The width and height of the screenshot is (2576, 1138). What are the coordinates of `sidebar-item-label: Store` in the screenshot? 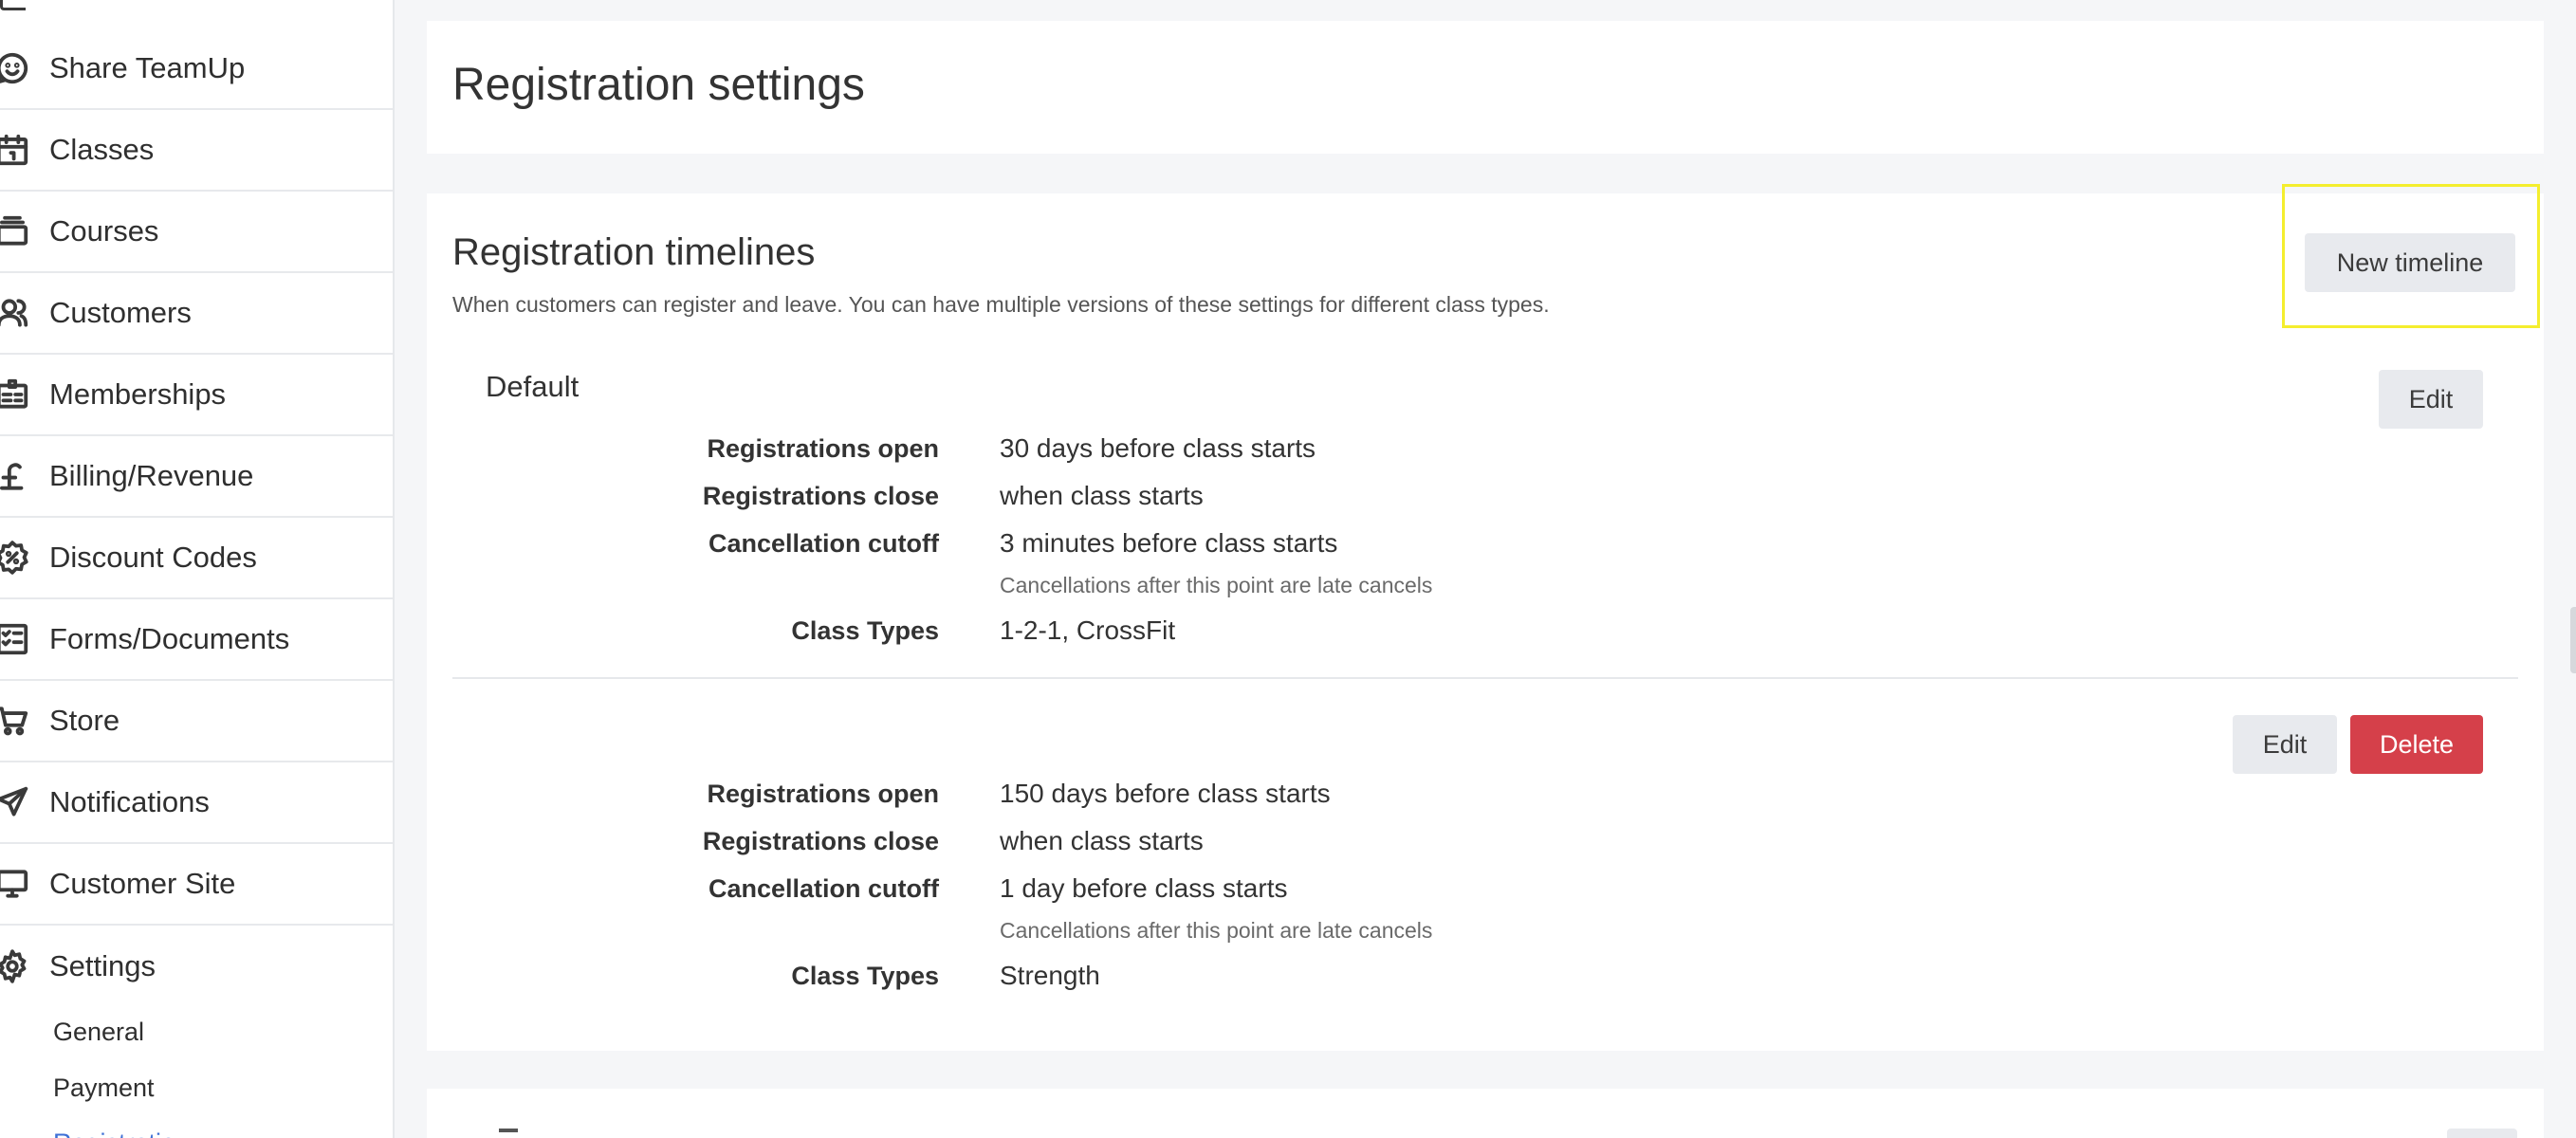 It's located at (84, 720).